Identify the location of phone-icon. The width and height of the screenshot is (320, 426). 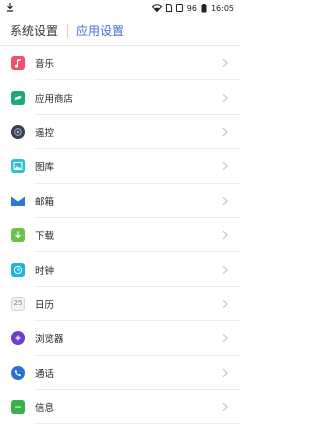
(18, 372).